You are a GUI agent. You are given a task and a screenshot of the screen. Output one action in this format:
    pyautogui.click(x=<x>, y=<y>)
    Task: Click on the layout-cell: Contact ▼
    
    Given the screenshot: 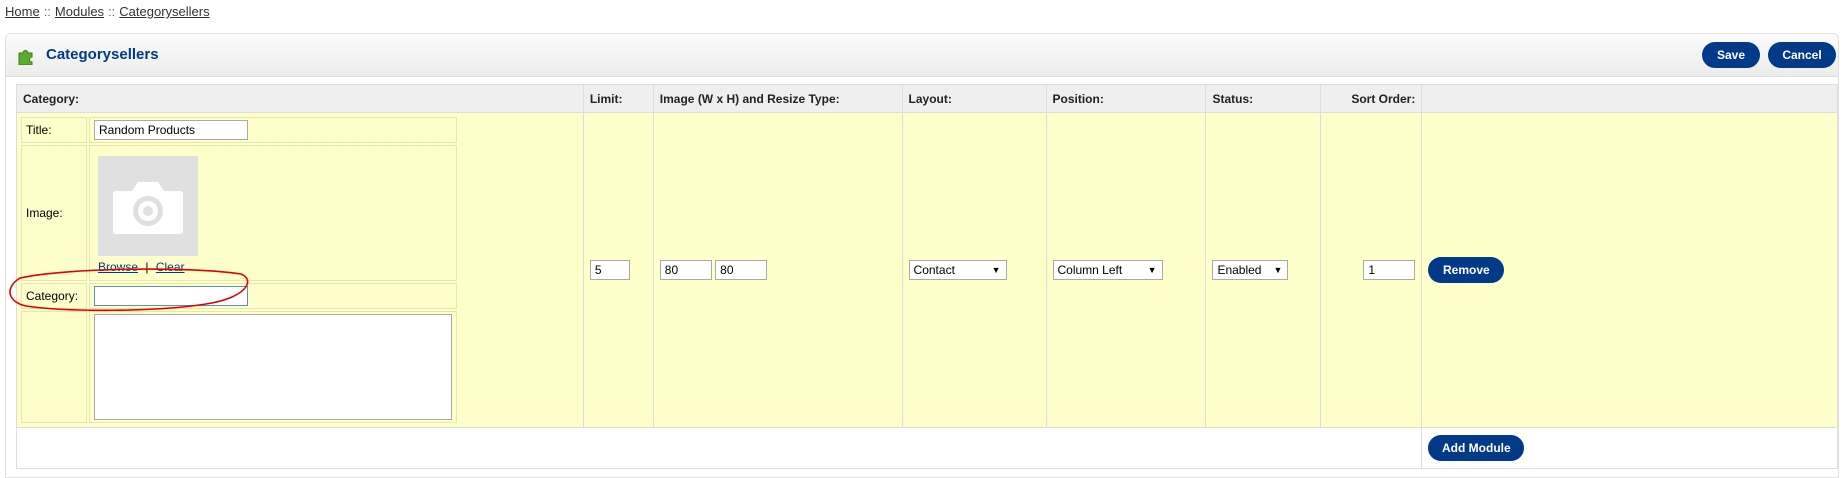 What is the action you would take?
    pyautogui.click(x=974, y=270)
    